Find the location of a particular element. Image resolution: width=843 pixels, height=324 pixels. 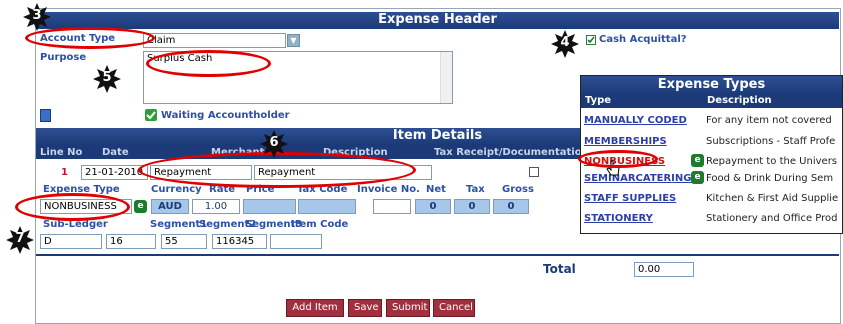

gross-input: 0 is located at coordinates (511, 206).